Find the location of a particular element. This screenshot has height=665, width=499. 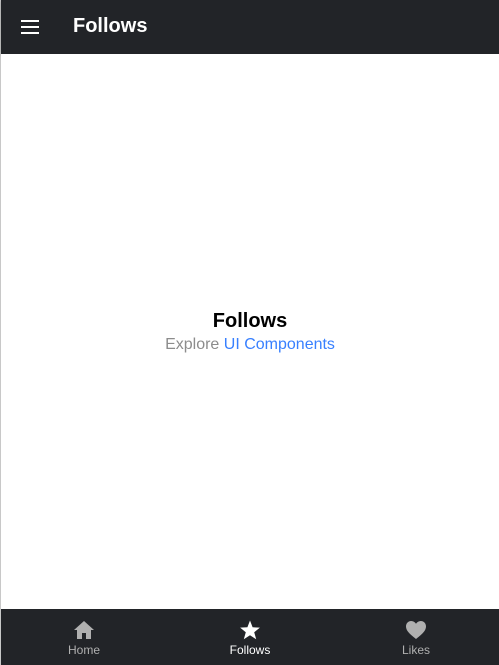

ui-components-link: UI Components is located at coordinates (279, 344).